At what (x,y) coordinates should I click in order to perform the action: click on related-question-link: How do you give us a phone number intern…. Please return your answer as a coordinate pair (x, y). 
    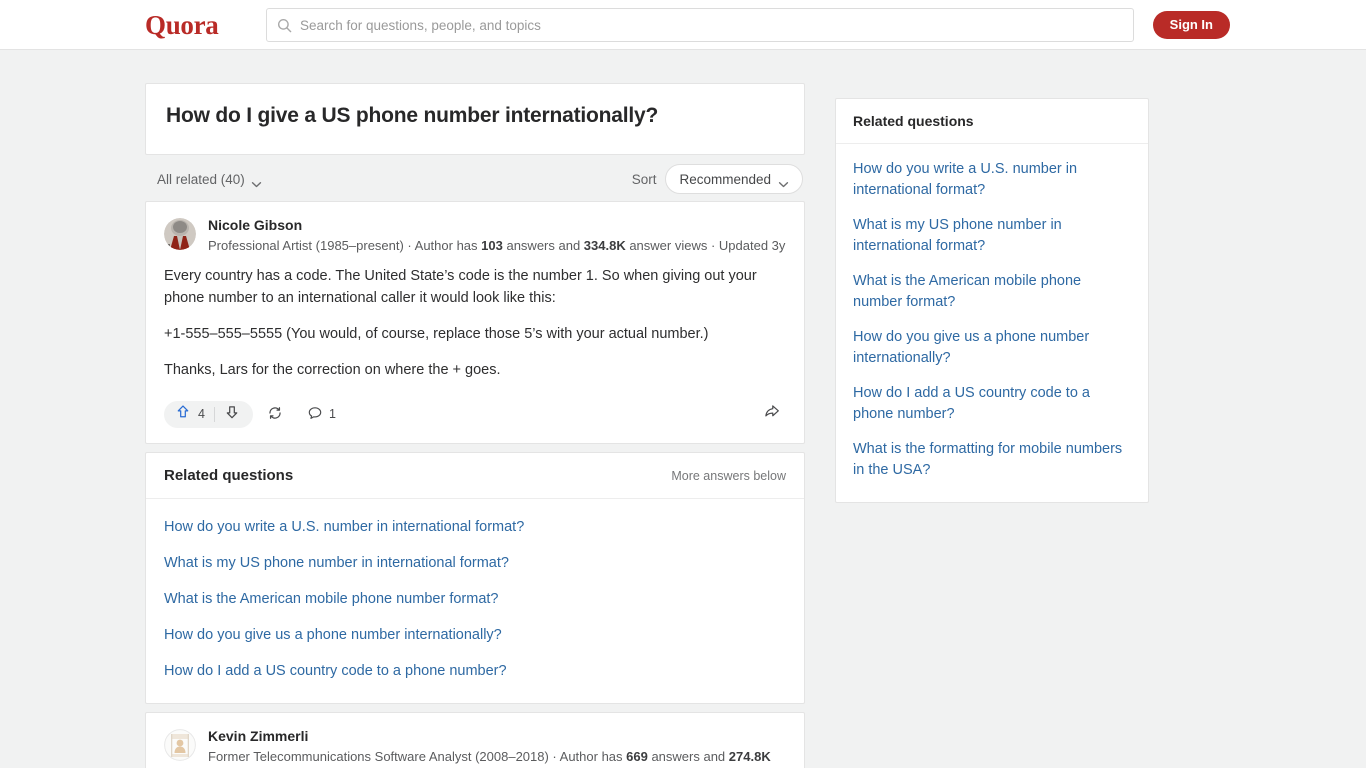
    Looking at the image, I should click on (475, 635).